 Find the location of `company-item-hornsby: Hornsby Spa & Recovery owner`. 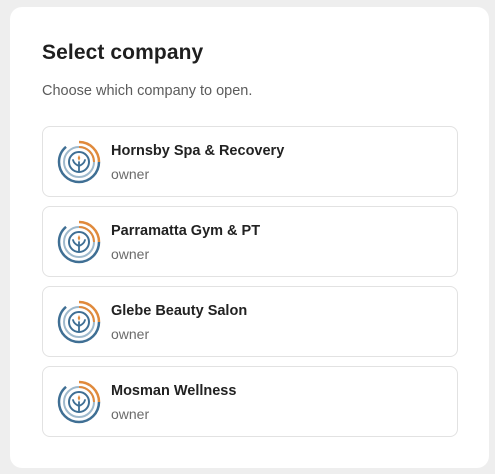

company-item-hornsby: Hornsby Spa & Recovery owner is located at coordinates (250, 161).